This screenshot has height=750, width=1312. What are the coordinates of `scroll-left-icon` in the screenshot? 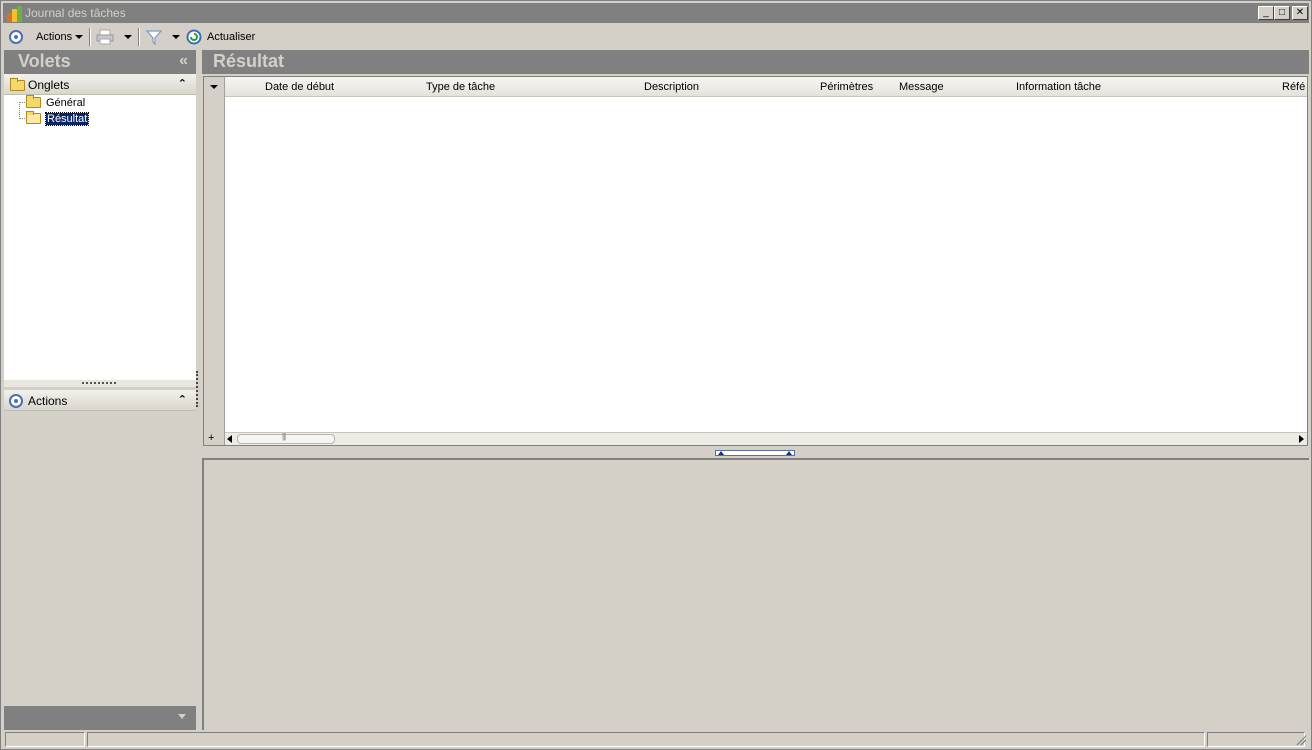 It's located at (229, 439).